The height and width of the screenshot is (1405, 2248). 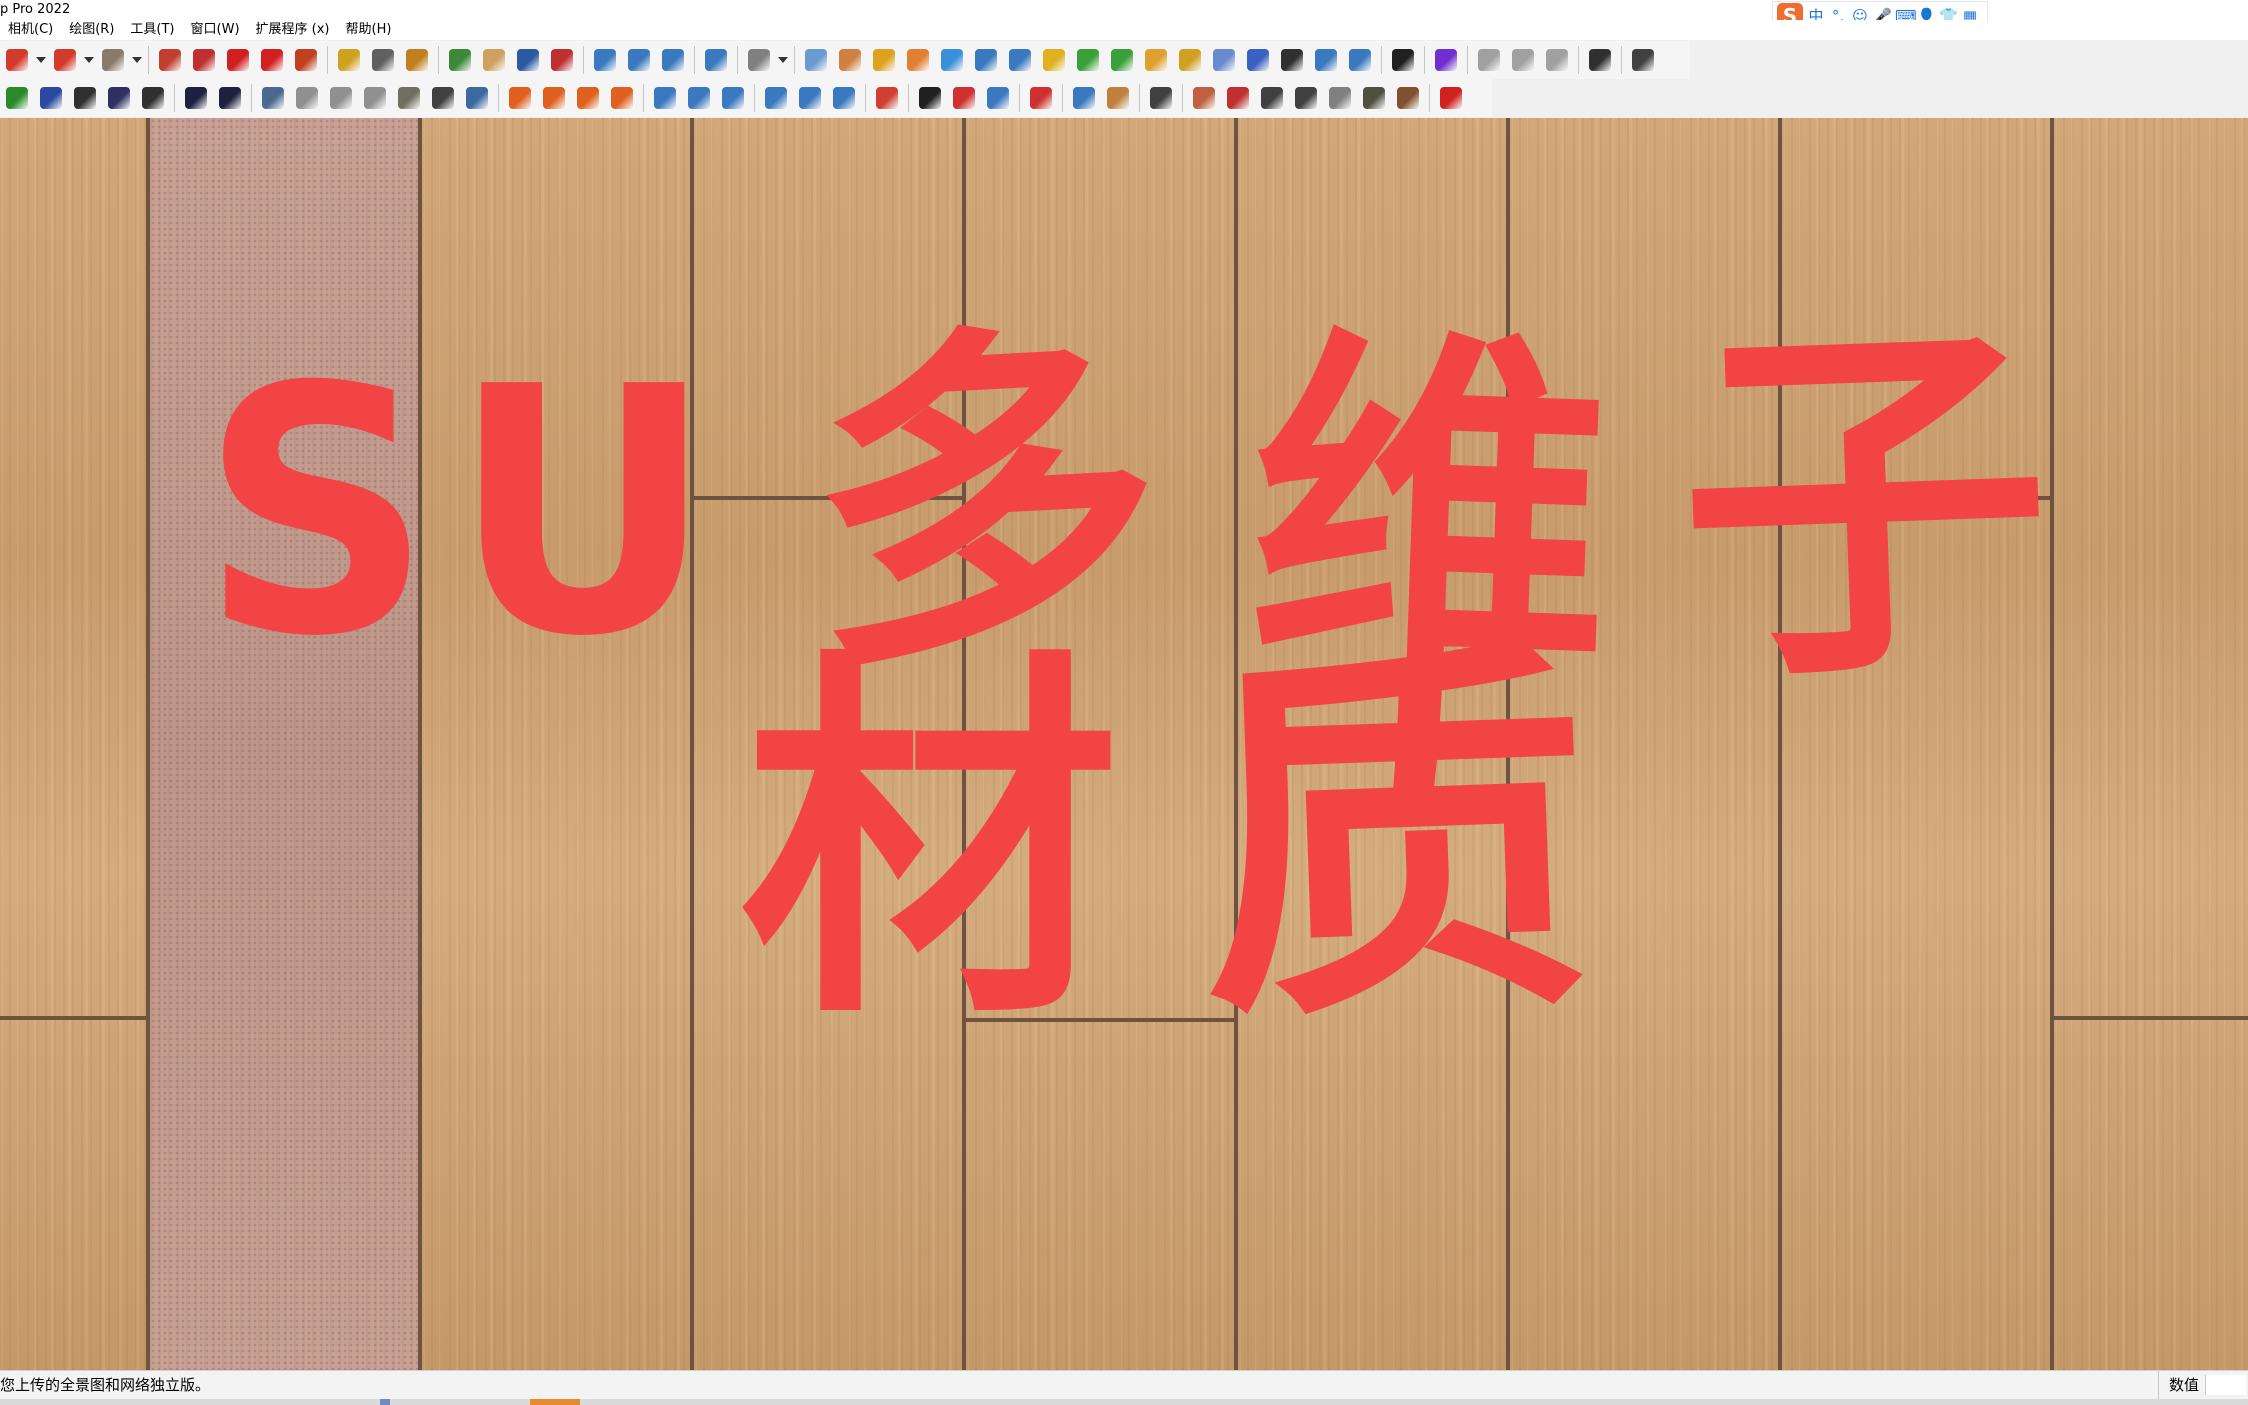 I want to click on rectangle-button, so click(x=113, y=60).